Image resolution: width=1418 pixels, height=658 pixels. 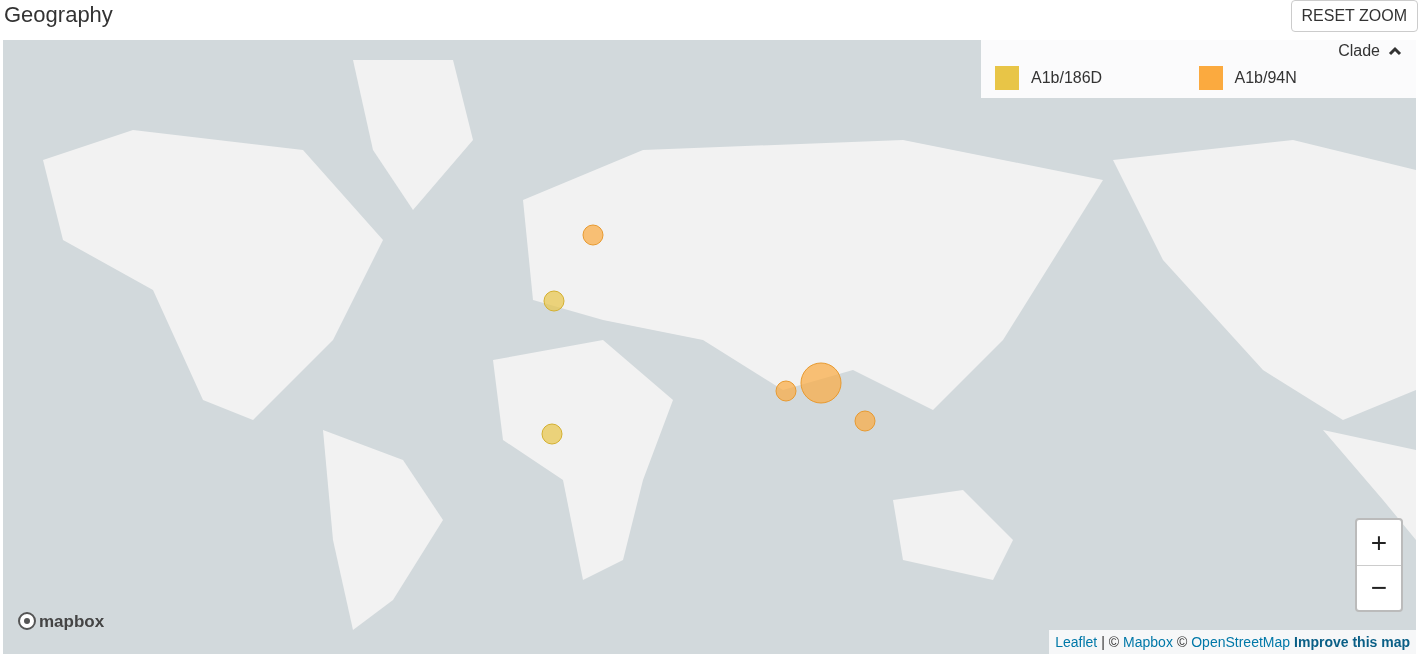 What do you see at coordinates (1241, 642) in the screenshot?
I see `openstreetmap-link: OpenStreetMap` at bounding box center [1241, 642].